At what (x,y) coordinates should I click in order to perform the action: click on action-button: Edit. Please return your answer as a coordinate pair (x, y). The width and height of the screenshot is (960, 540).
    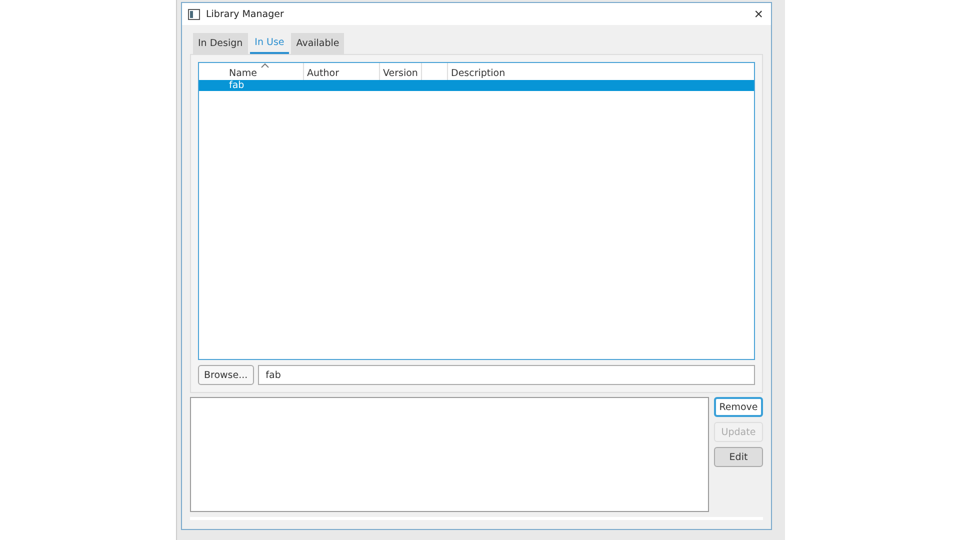
    Looking at the image, I should click on (738, 457).